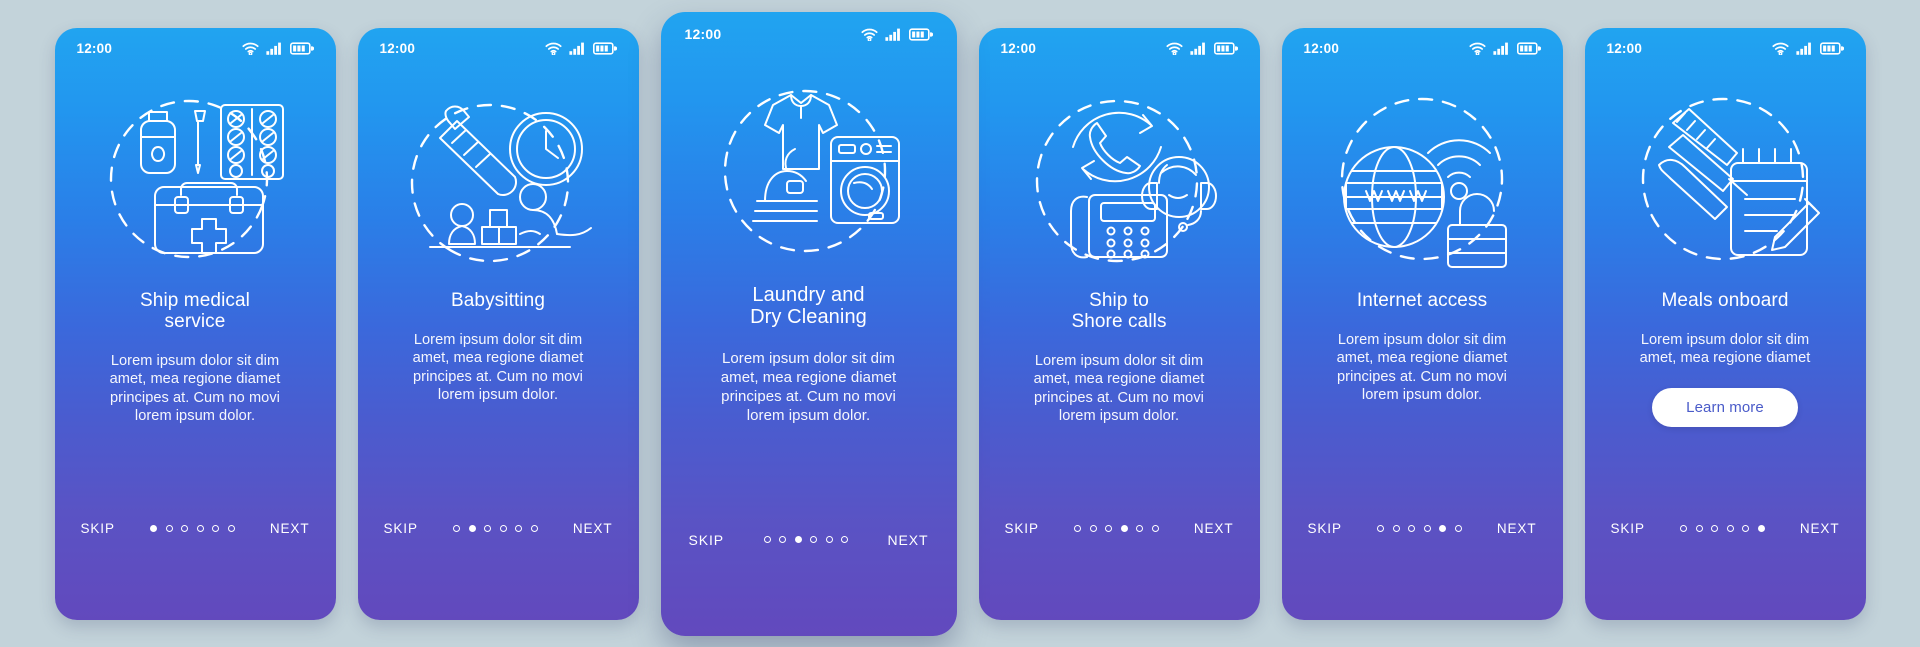  I want to click on learn-more-button: Learn more, so click(1725, 407).